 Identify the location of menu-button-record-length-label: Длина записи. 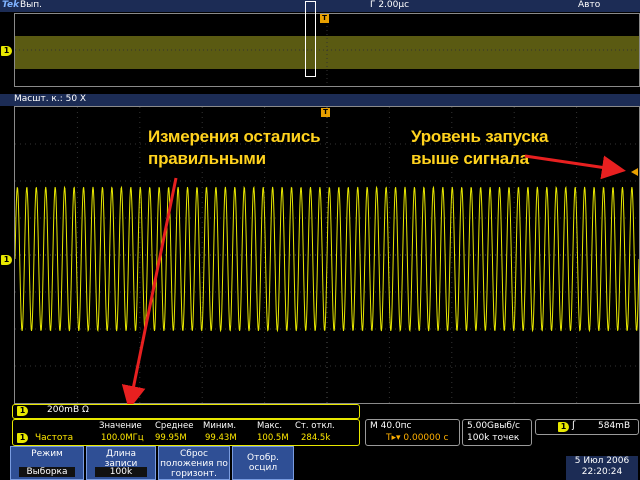
(121, 459).